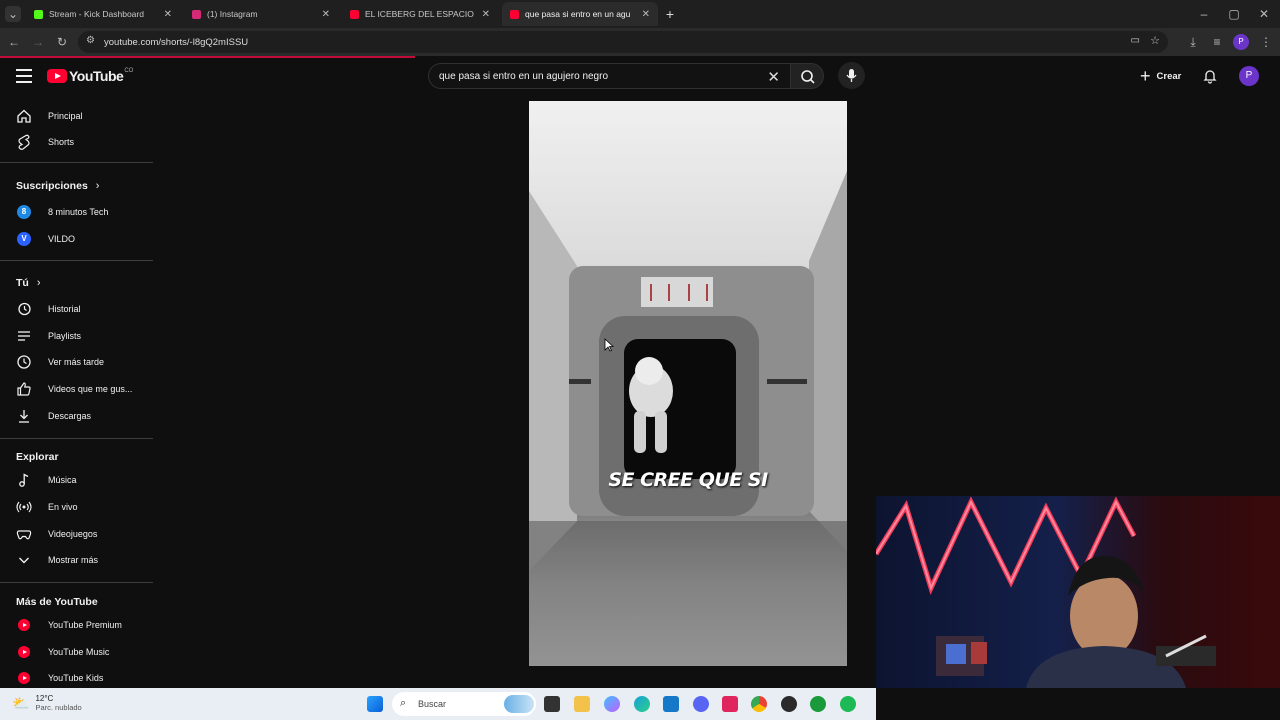 The image size is (1280, 720). Describe the element at coordinates (420, 14) in the screenshot. I see `tab-iceberg: EL ICEBERG DEL ESPACIO EXPLI ✕` at that location.